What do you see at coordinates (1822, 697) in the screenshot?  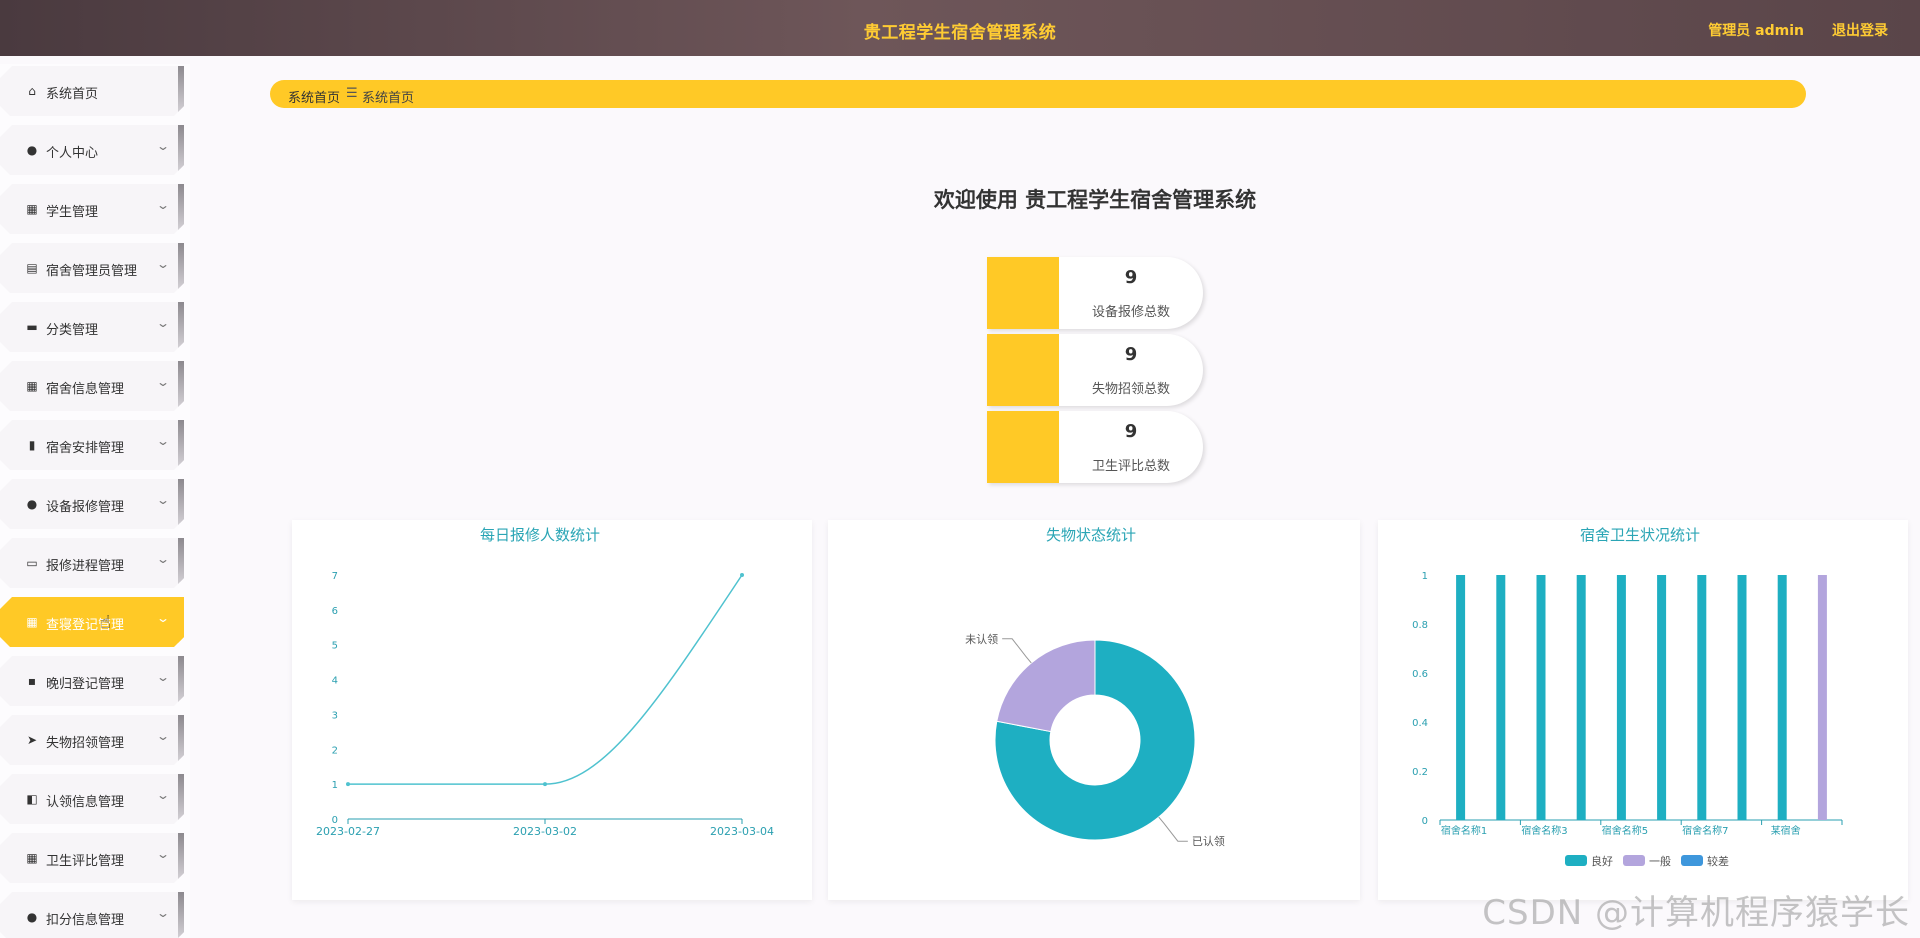 I see `bar-一般` at bounding box center [1822, 697].